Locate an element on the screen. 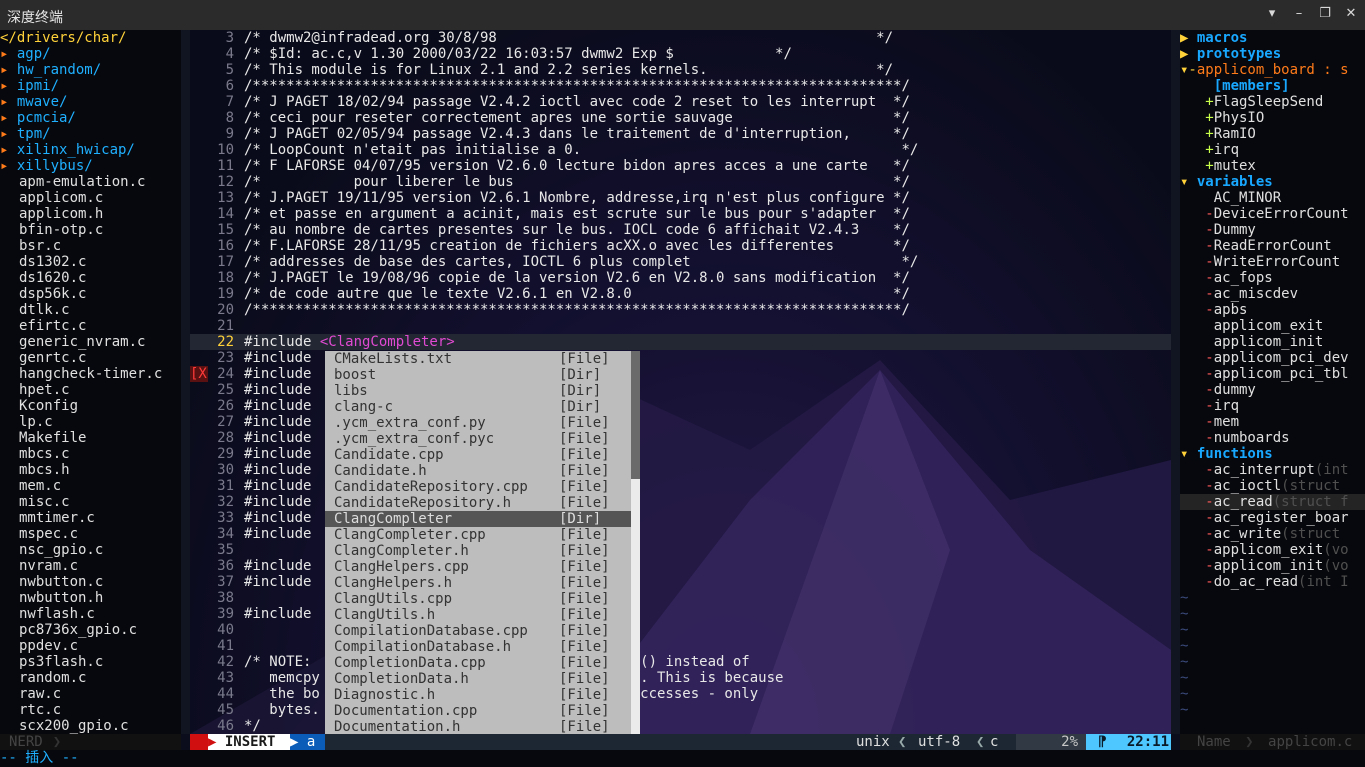 This screenshot has width=1365, height=767. tagbar-entry: -do_ac_read(int I is located at coordinates (1272, 582).